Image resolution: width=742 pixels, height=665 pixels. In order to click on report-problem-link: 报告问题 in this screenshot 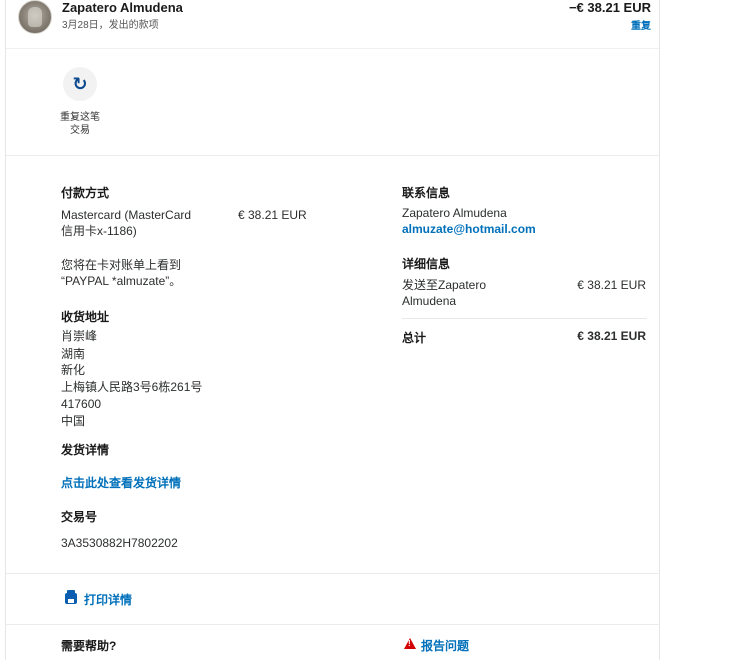, I will do `click(445, 645)`.